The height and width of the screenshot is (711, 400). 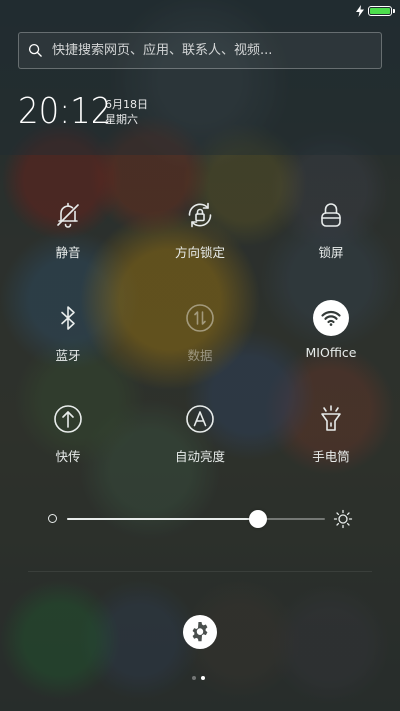 What do you see at coordinates (257, 519) in the screenshot?
I see `brightness-thumb` at bounding box center [257, 519].